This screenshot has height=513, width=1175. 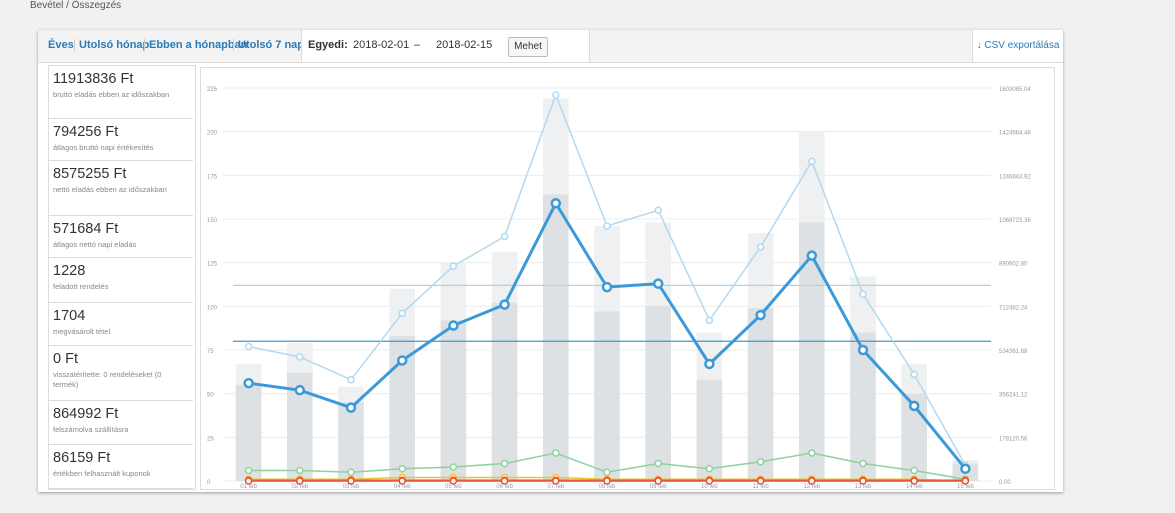 I want to click on y-tick-label-right: 0.00, so click(x=1005, y=483).